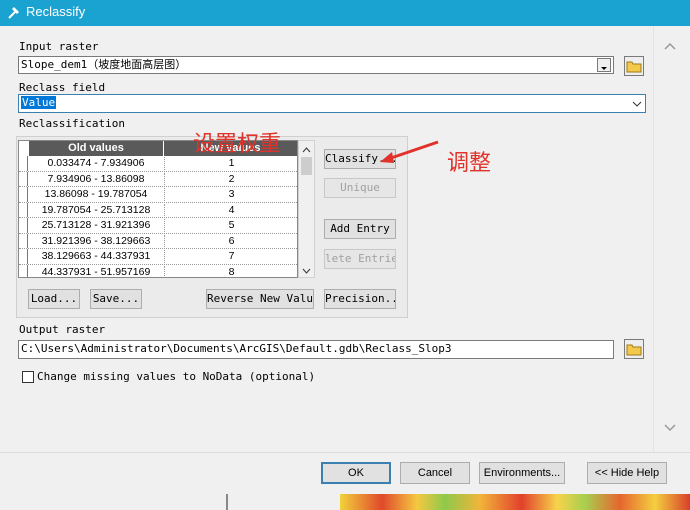 The image size is (690, 510). I want to click on old-value-cell: 38.129663 - 44.337931, so click(96, 256).